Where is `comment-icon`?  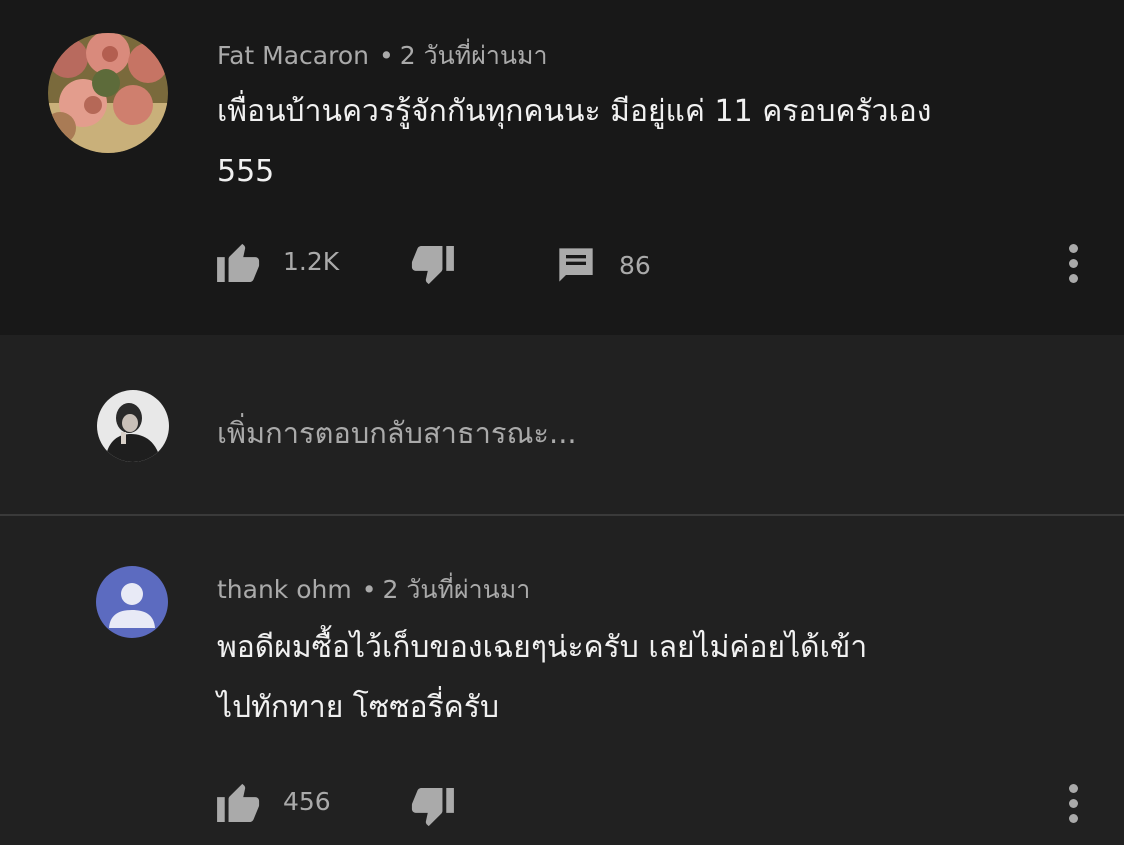
comment-icon is located at coordinates (576, 265).